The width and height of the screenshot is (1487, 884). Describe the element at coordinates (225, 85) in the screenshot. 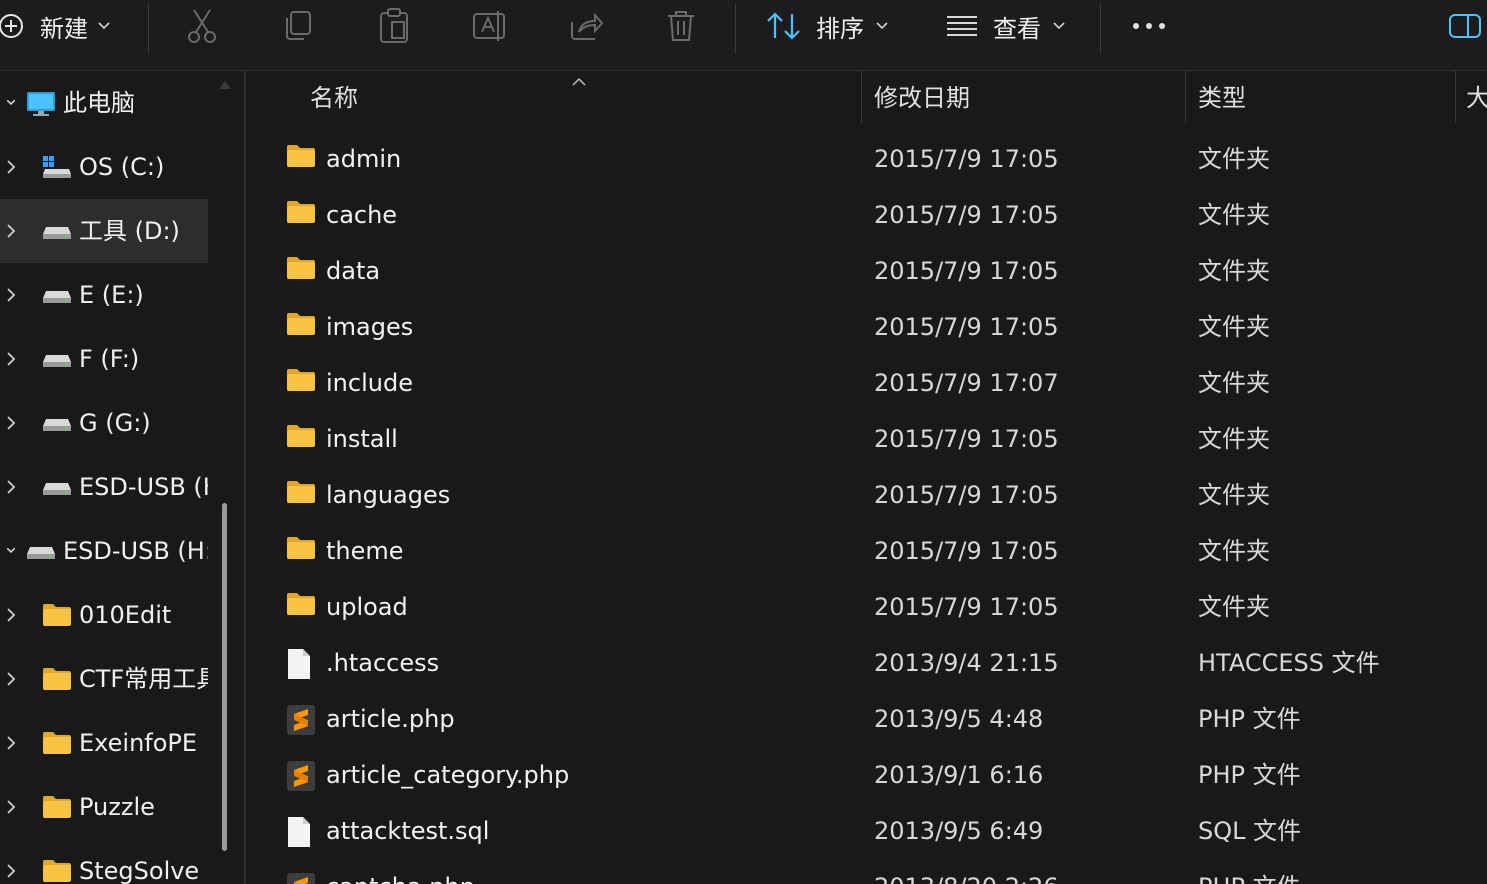

I see `scroll-up-arrow-icon` at that location.